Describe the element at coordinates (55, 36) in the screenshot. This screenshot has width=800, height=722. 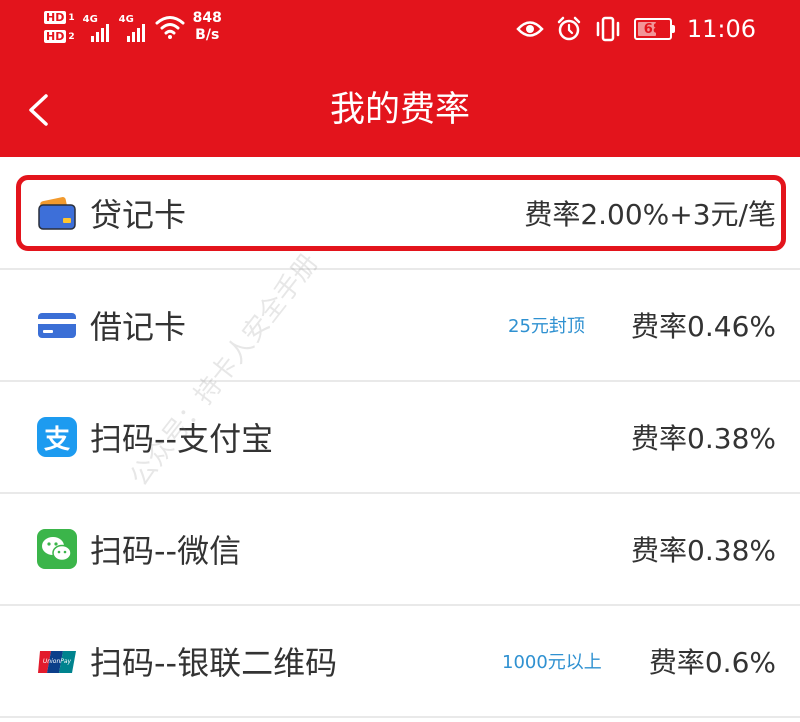
I see `hd-2-label: HD` at that location.